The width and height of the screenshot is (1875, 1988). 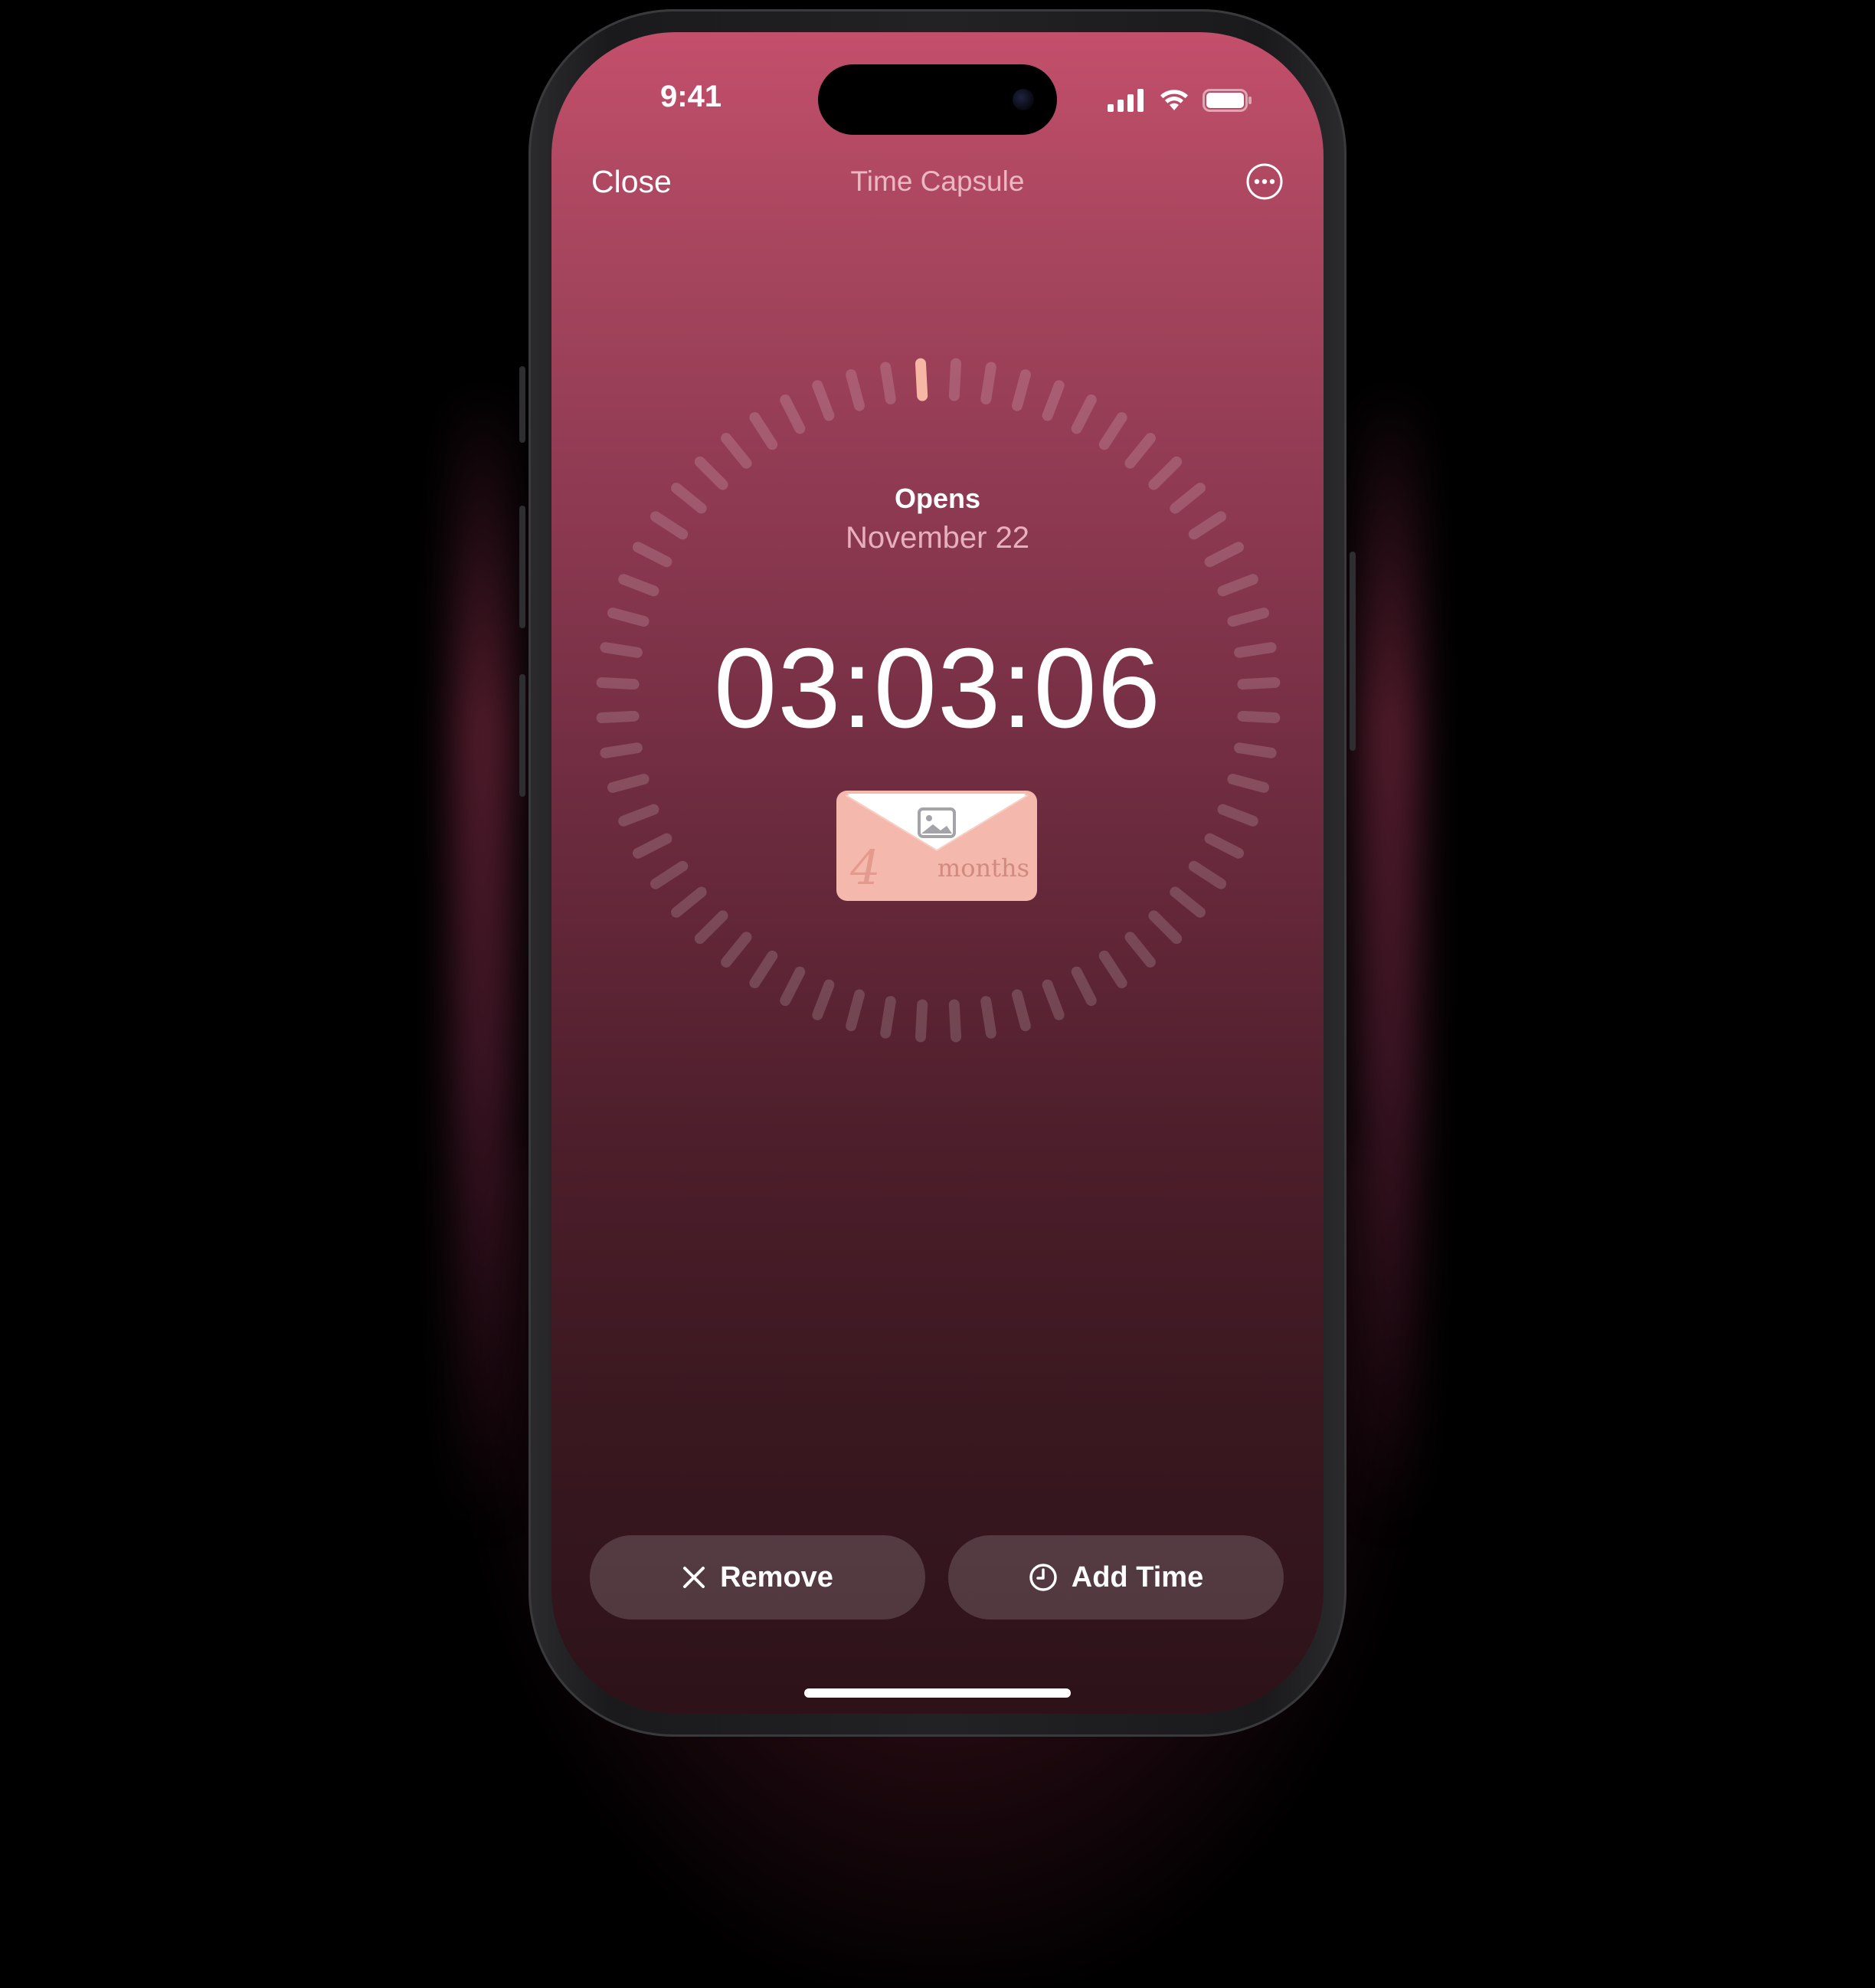 I want to click on add-time-label: Add Time, so click(x=1138, y=1577).